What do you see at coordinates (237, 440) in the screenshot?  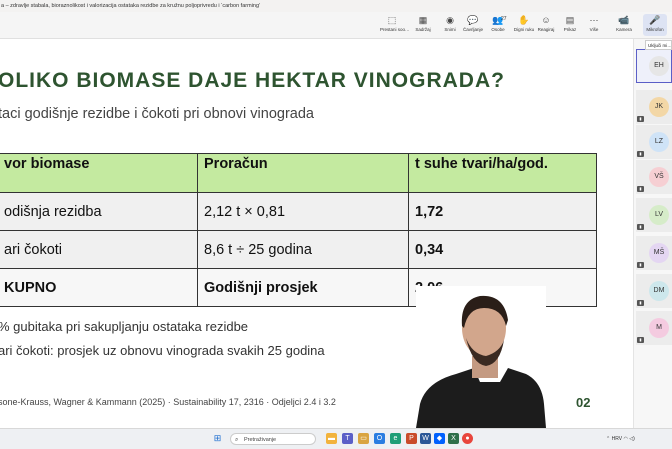 I see `search-icon: ⌕` at bounding box center [237, 440].